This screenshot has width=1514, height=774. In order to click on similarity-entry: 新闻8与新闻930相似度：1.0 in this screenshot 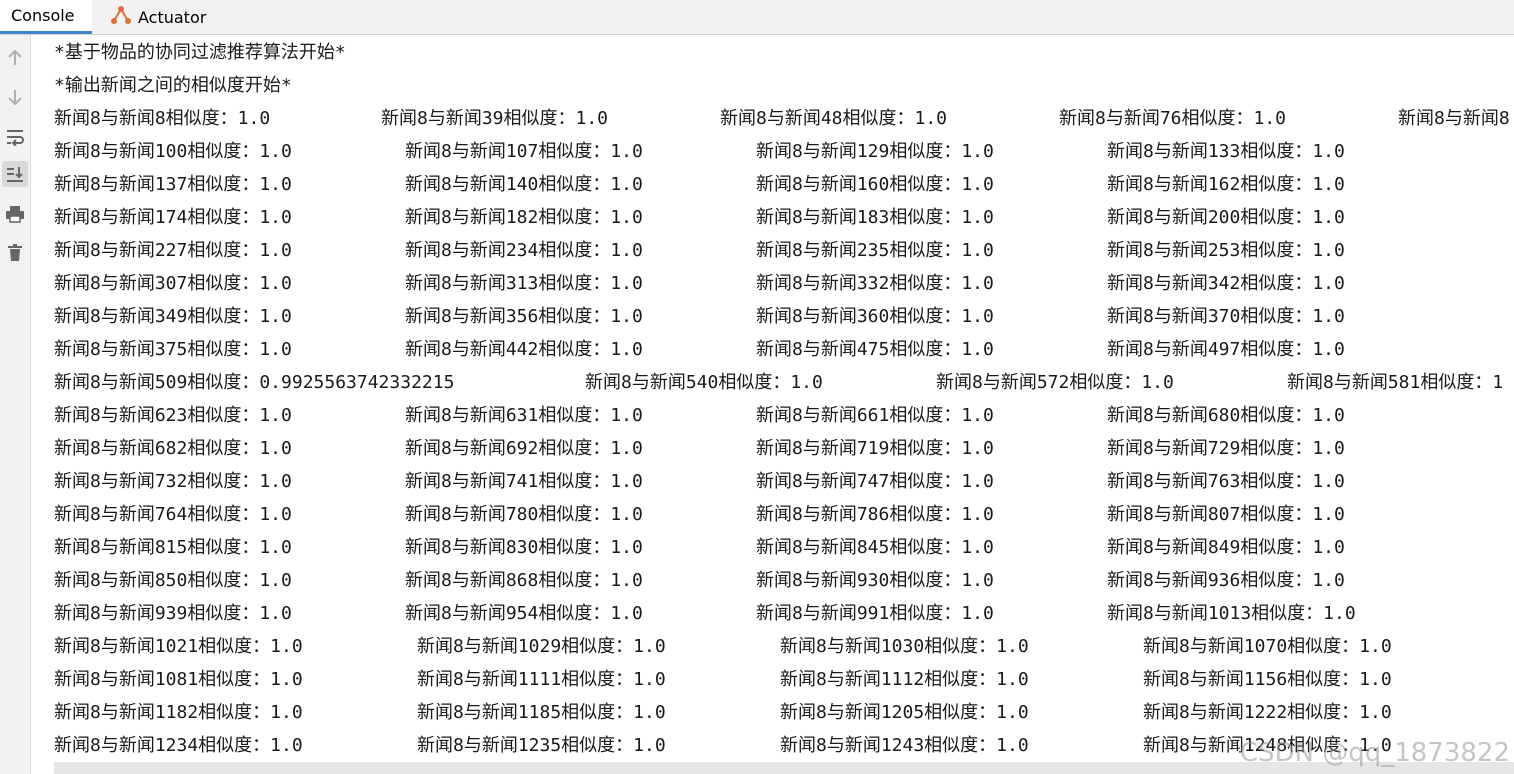, I will do `click(875, 580)`.